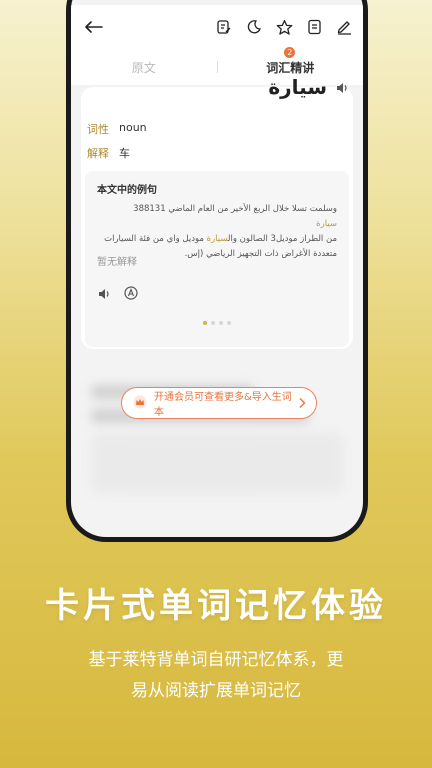  I want to click on example-line-2-rest: موديل واي من فئة السيارات, so click(154, 239).